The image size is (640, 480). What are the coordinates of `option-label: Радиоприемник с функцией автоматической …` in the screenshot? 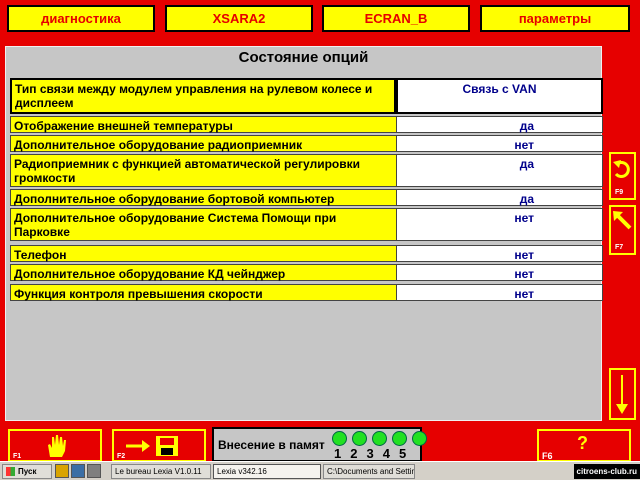 It's located at (203, 170).